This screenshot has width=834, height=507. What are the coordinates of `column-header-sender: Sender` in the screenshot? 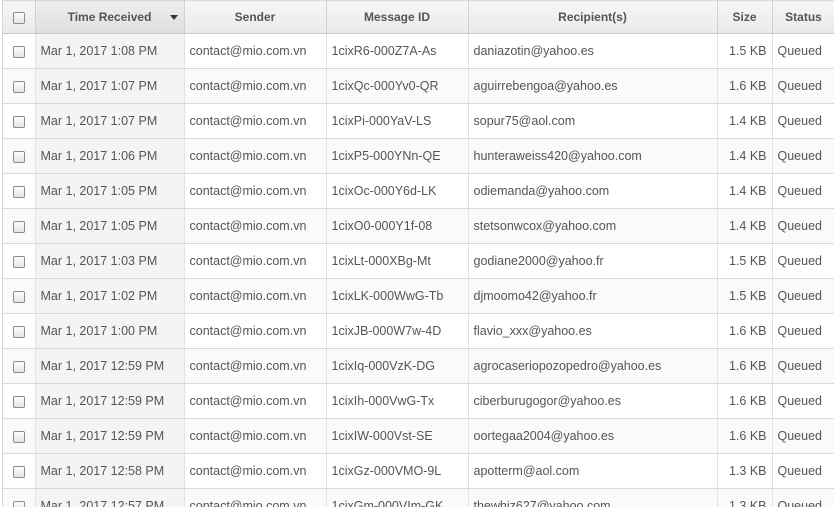 It's located at (255, 17).